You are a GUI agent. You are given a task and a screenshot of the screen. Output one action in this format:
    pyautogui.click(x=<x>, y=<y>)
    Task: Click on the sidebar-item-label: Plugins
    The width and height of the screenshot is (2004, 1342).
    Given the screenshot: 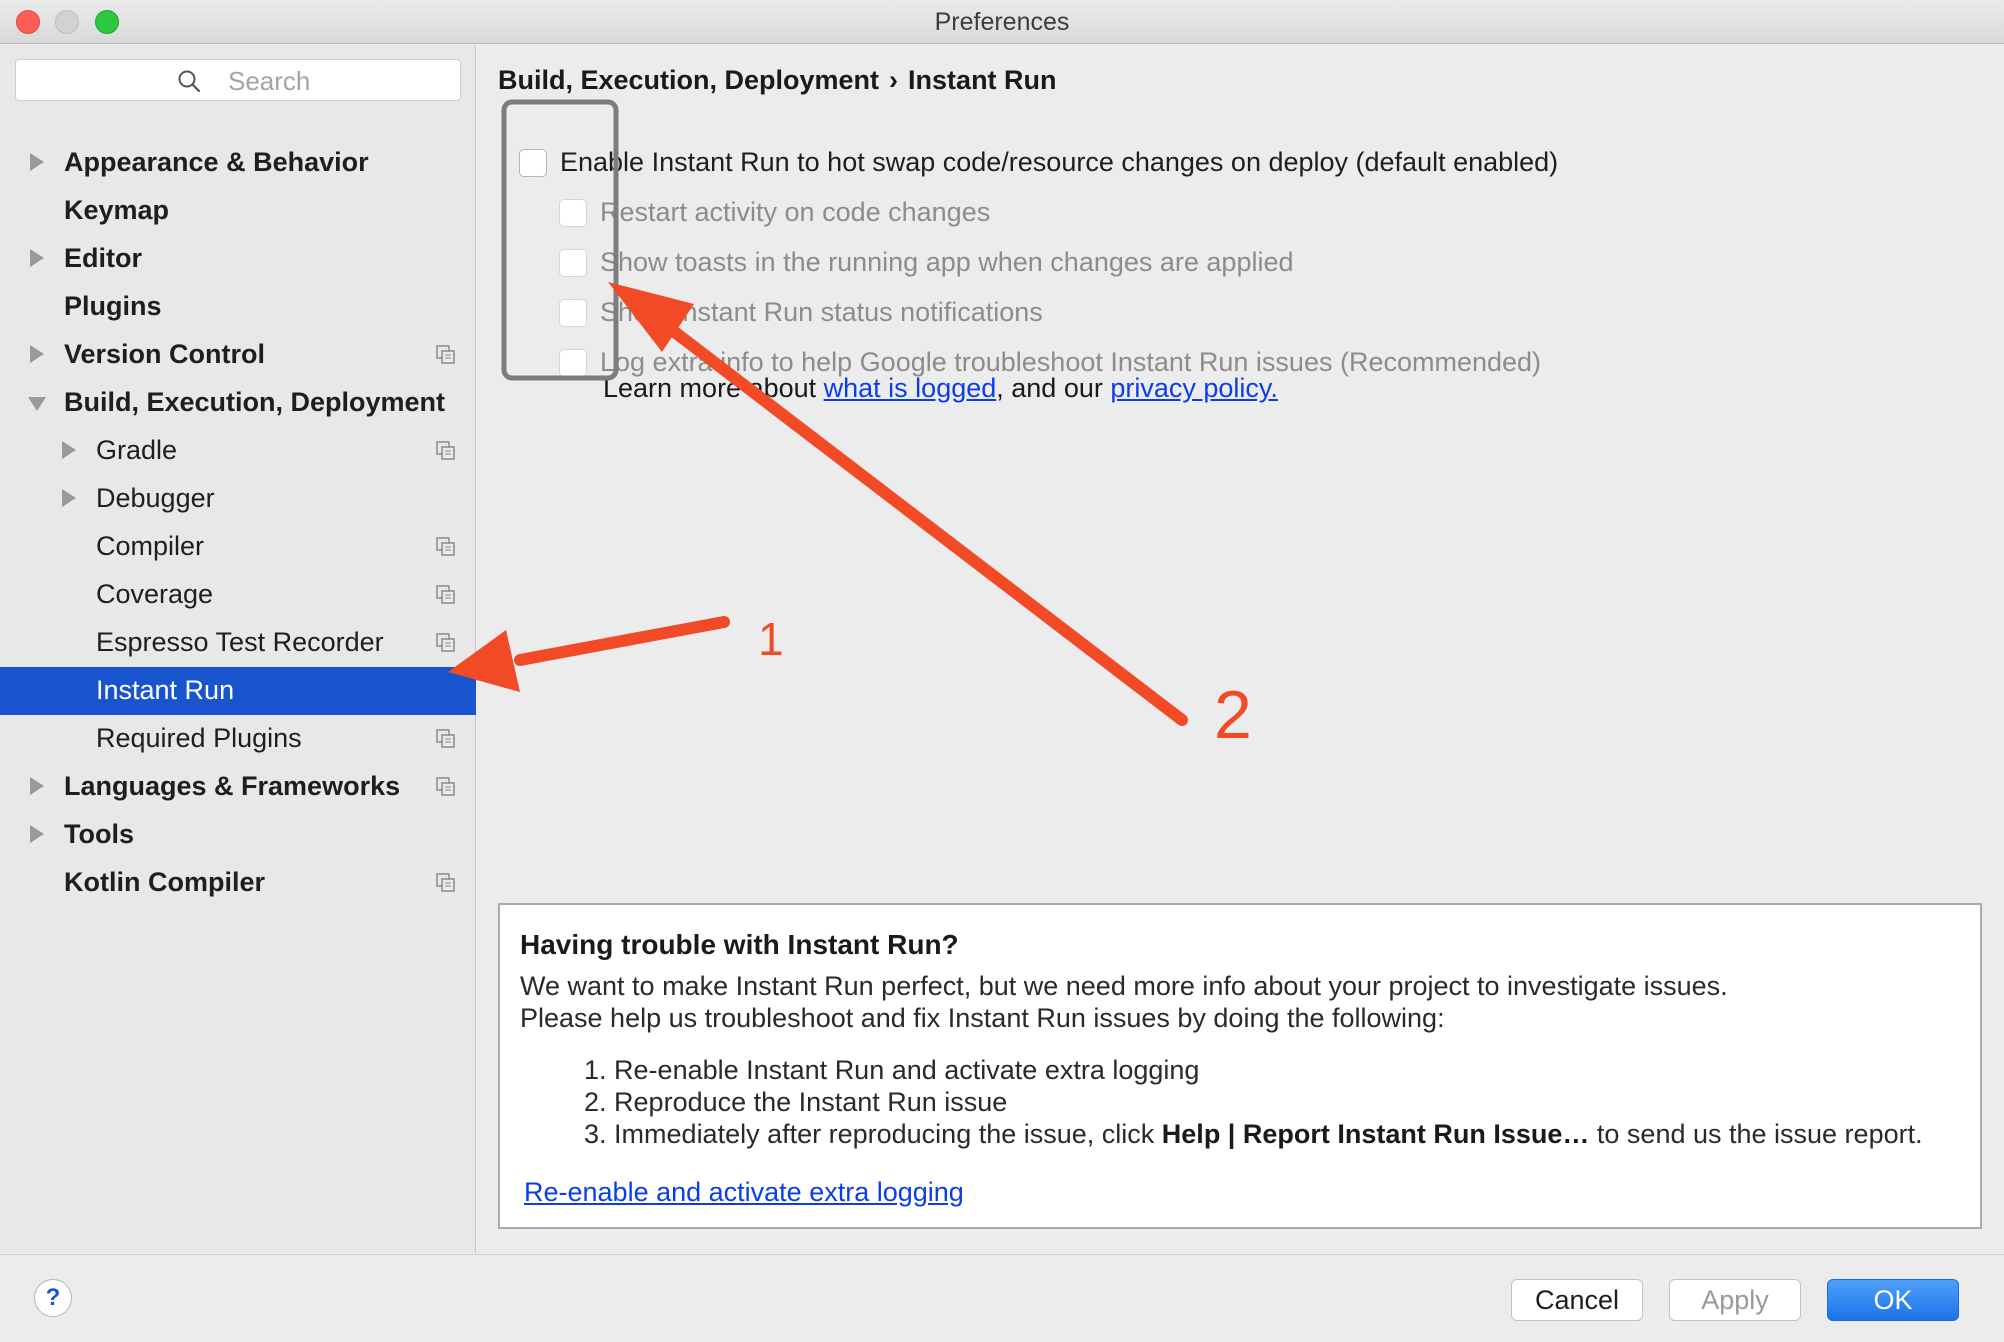 What is the action you would take?
    pyautogui.click(x=113, y=306)
    